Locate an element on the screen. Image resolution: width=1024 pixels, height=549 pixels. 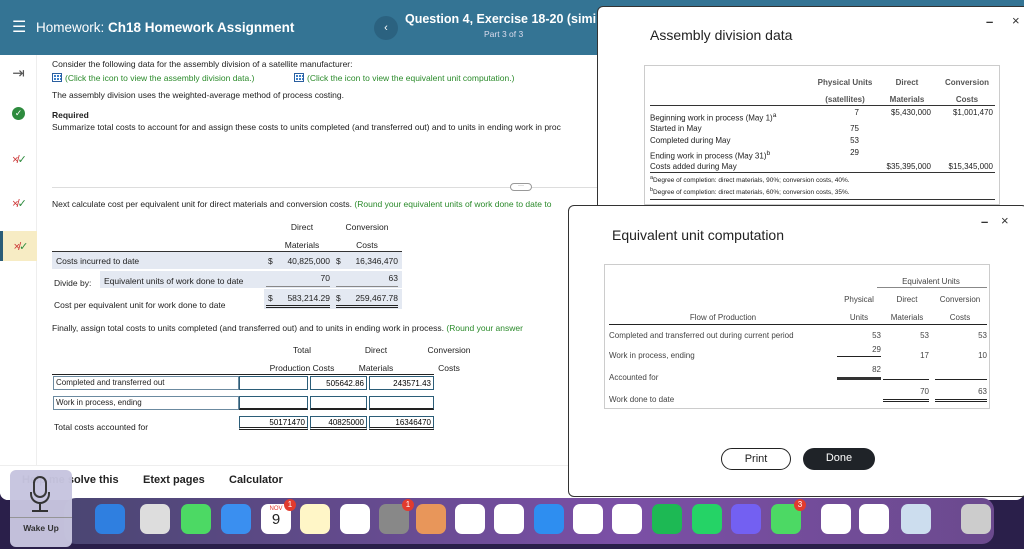
notes-icon is located at coordinates (315, 519).